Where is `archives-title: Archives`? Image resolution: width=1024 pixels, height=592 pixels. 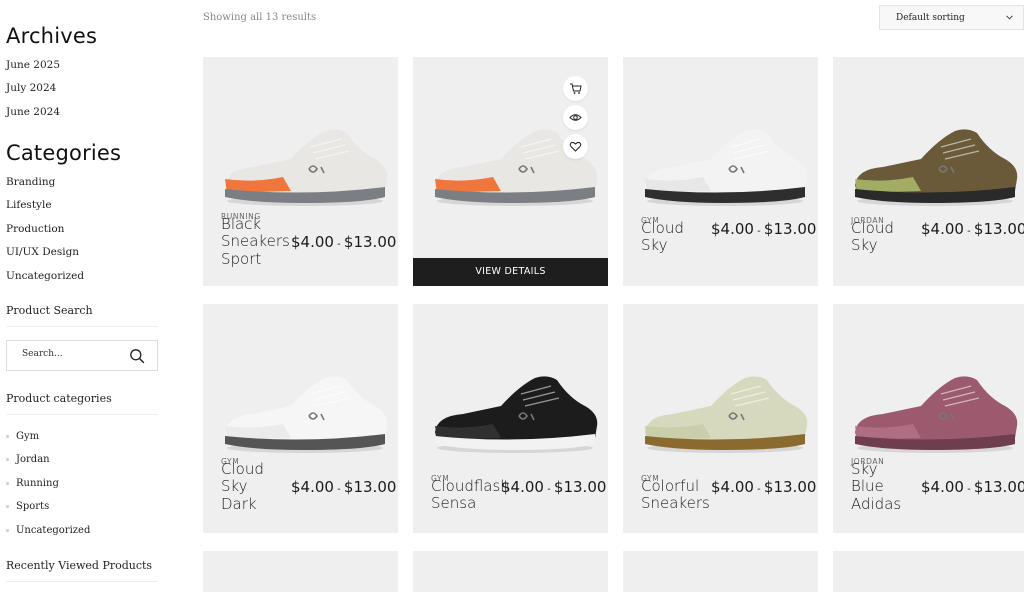
archives-title: Archives is located at coordinates (52, 36).